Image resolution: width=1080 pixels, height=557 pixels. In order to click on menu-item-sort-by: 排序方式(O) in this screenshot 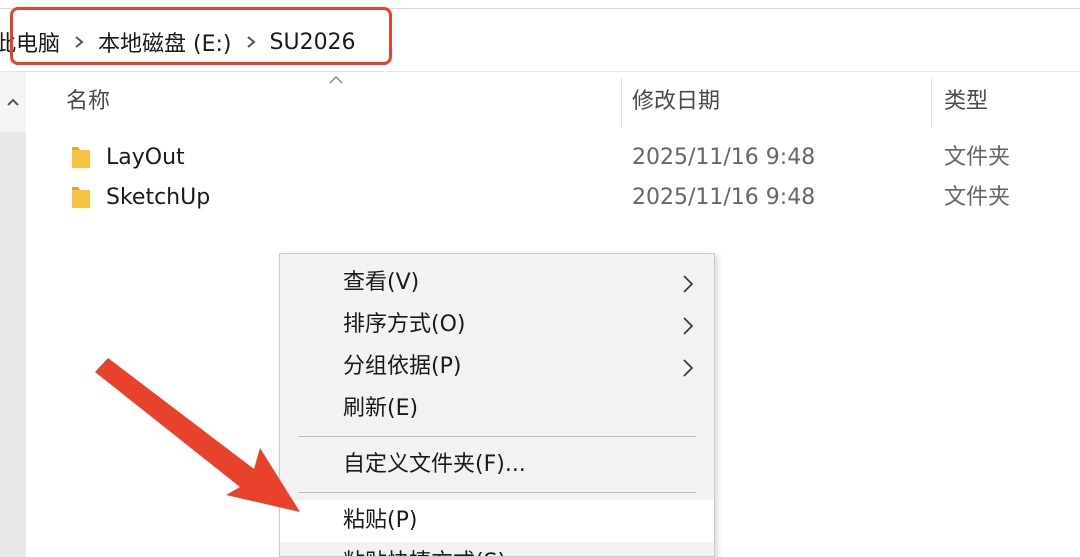, I will do `click(497, 325)`.